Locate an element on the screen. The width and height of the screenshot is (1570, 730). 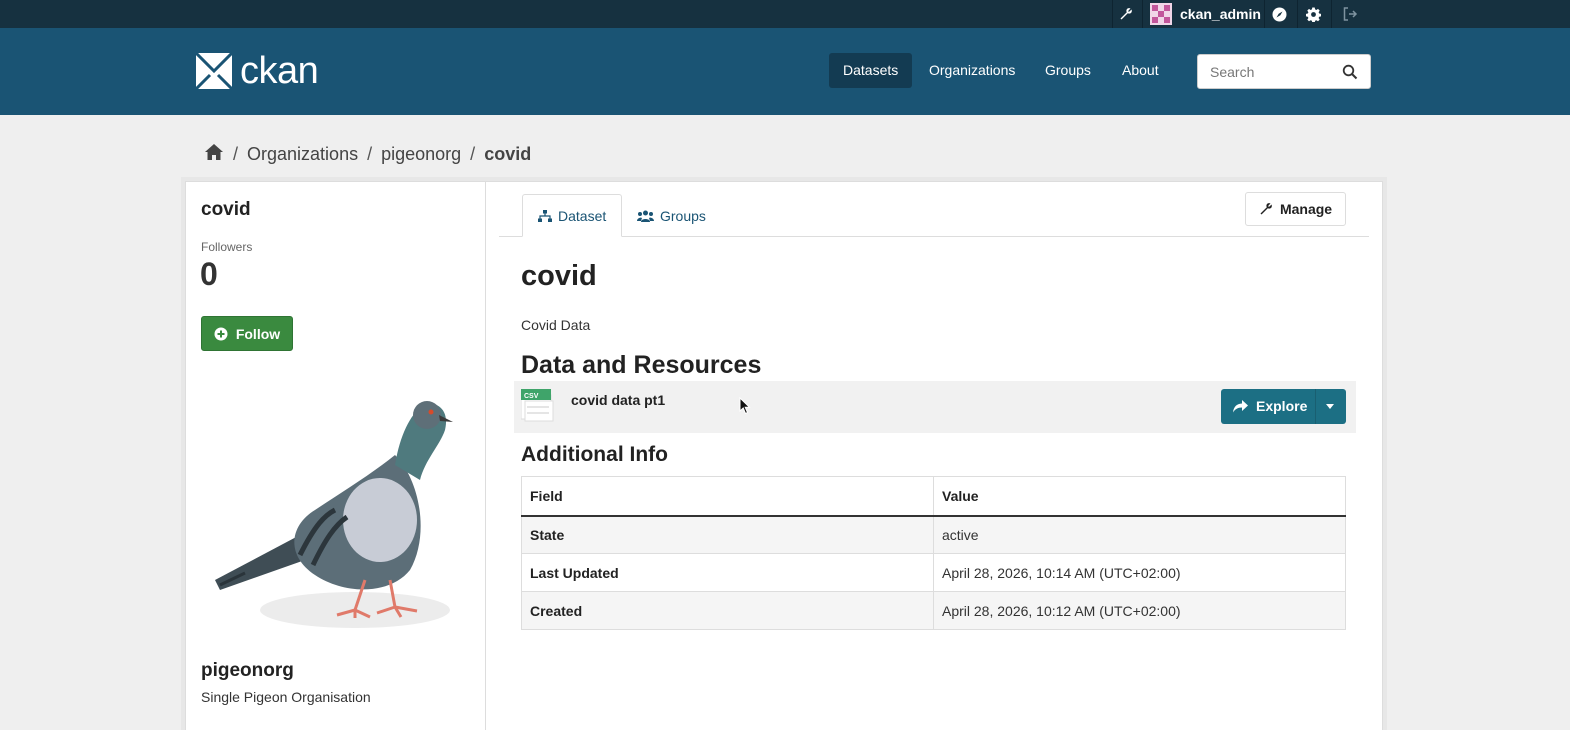
gear-icon is located at coordinates (1313, 14).